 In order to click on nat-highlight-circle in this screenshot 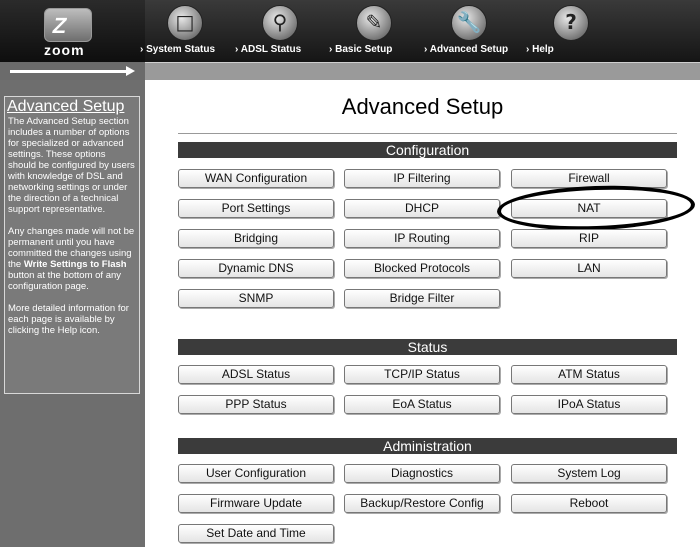, I will do `click(596, 208)`.